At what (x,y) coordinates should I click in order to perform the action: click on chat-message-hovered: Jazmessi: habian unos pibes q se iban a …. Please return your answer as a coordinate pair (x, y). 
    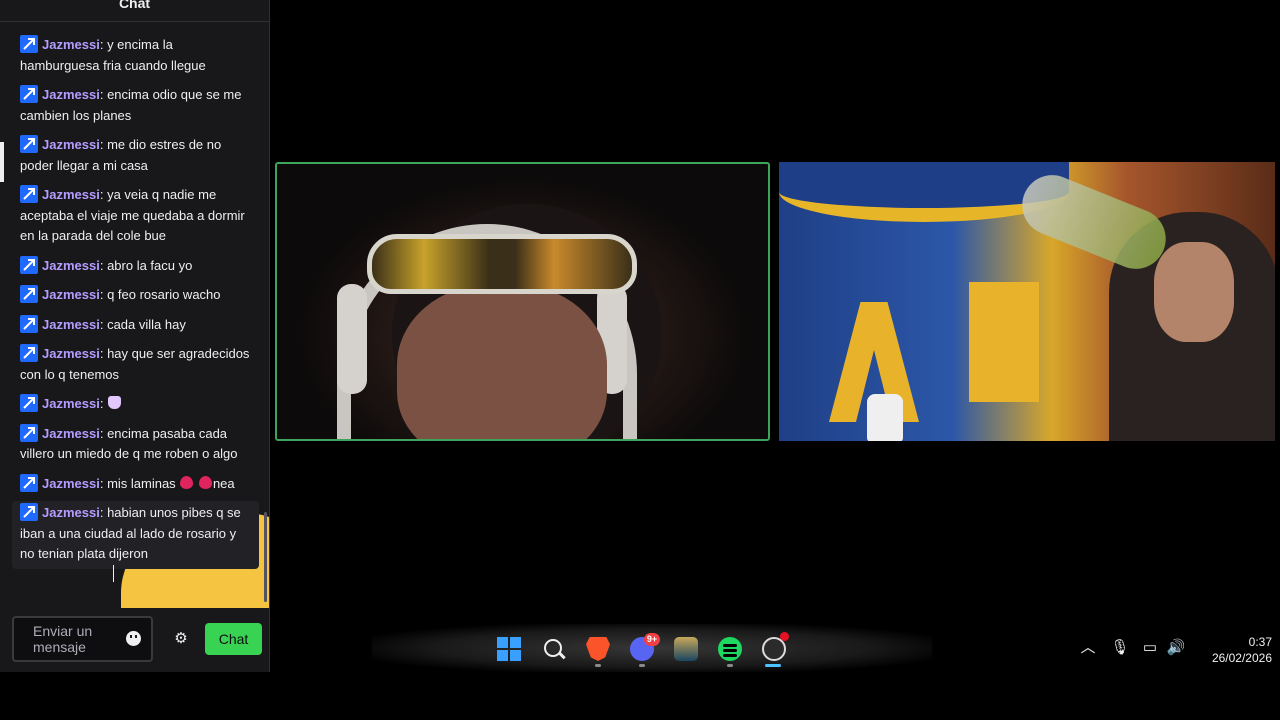
    Looking at the image, I should click on (135, 535).